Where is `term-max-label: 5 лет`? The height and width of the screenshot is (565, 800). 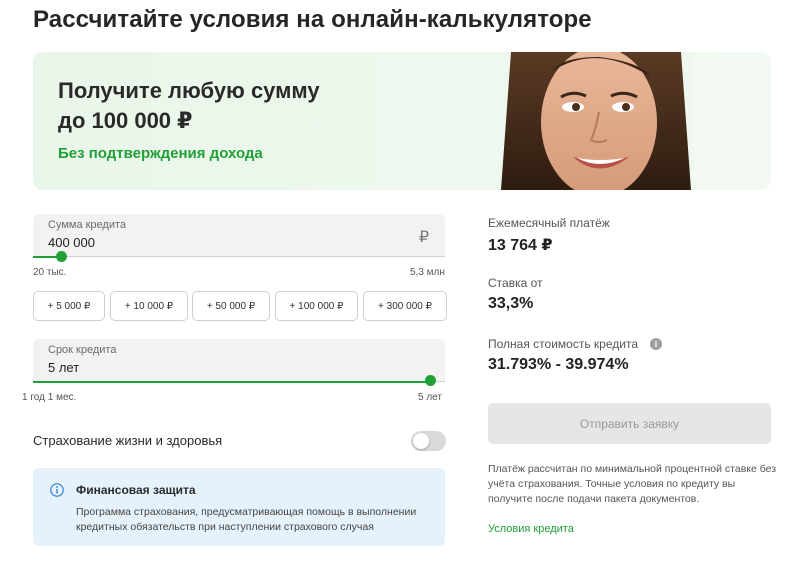 term-max-label: 5 лет is located at coordinates (430, 397).